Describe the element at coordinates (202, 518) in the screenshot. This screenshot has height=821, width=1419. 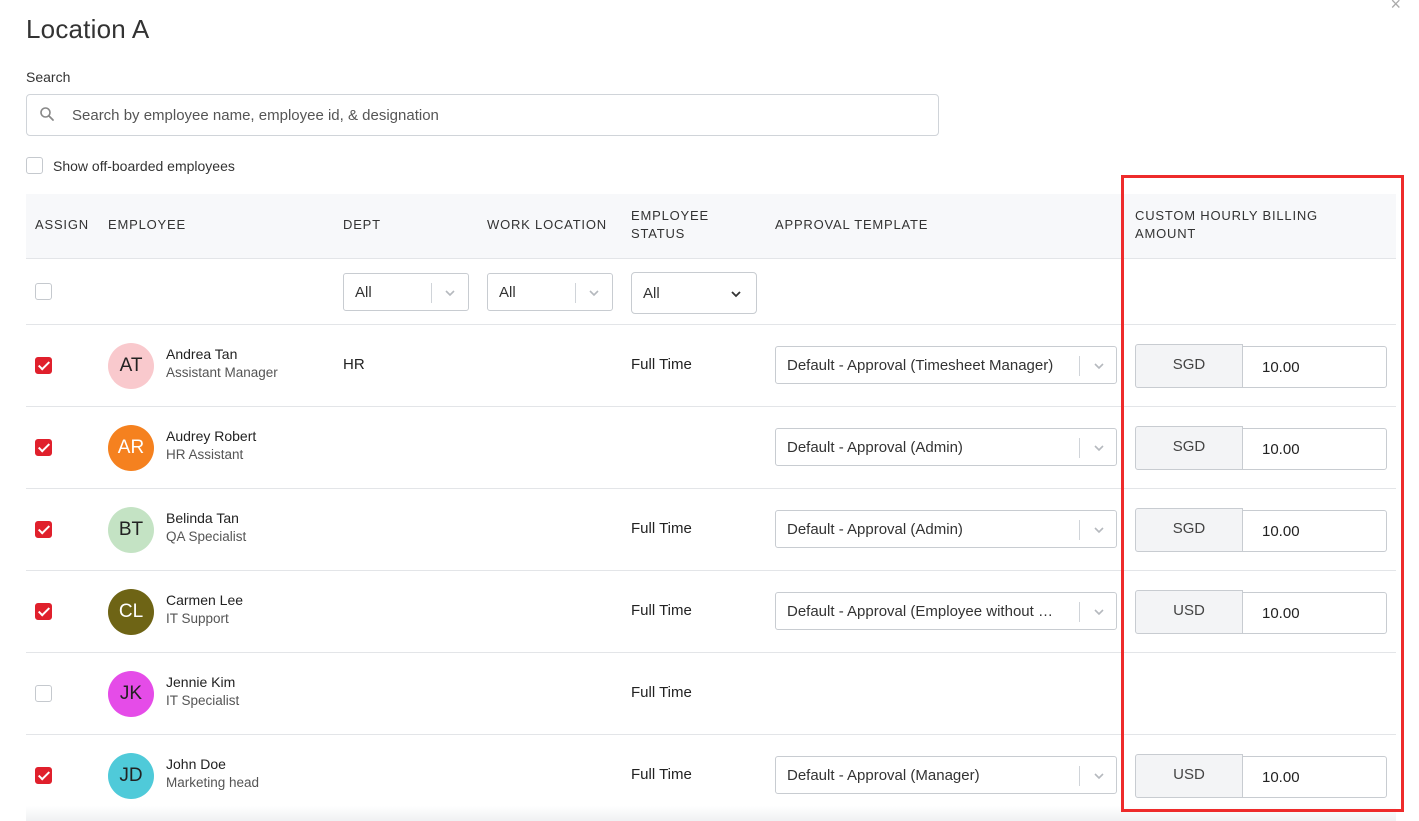
I see `employee-name: Belinda Tan` at that location.